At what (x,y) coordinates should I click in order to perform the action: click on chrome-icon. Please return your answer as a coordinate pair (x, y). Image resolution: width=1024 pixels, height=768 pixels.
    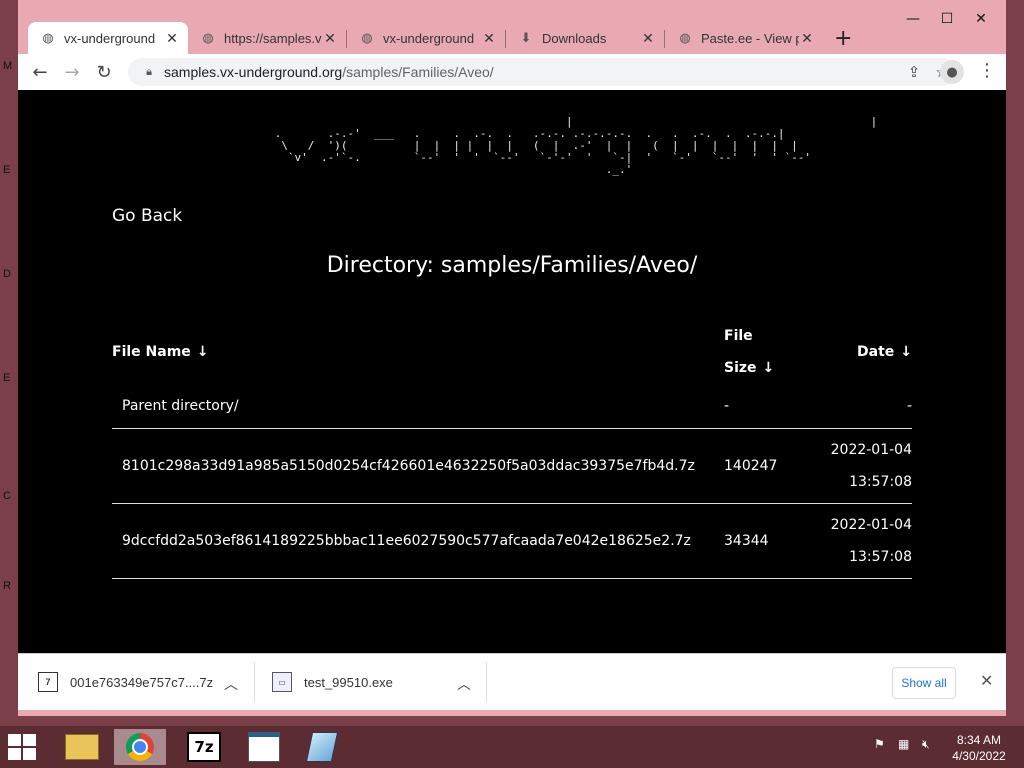
    Looking at the image, I should click on (140, 747).